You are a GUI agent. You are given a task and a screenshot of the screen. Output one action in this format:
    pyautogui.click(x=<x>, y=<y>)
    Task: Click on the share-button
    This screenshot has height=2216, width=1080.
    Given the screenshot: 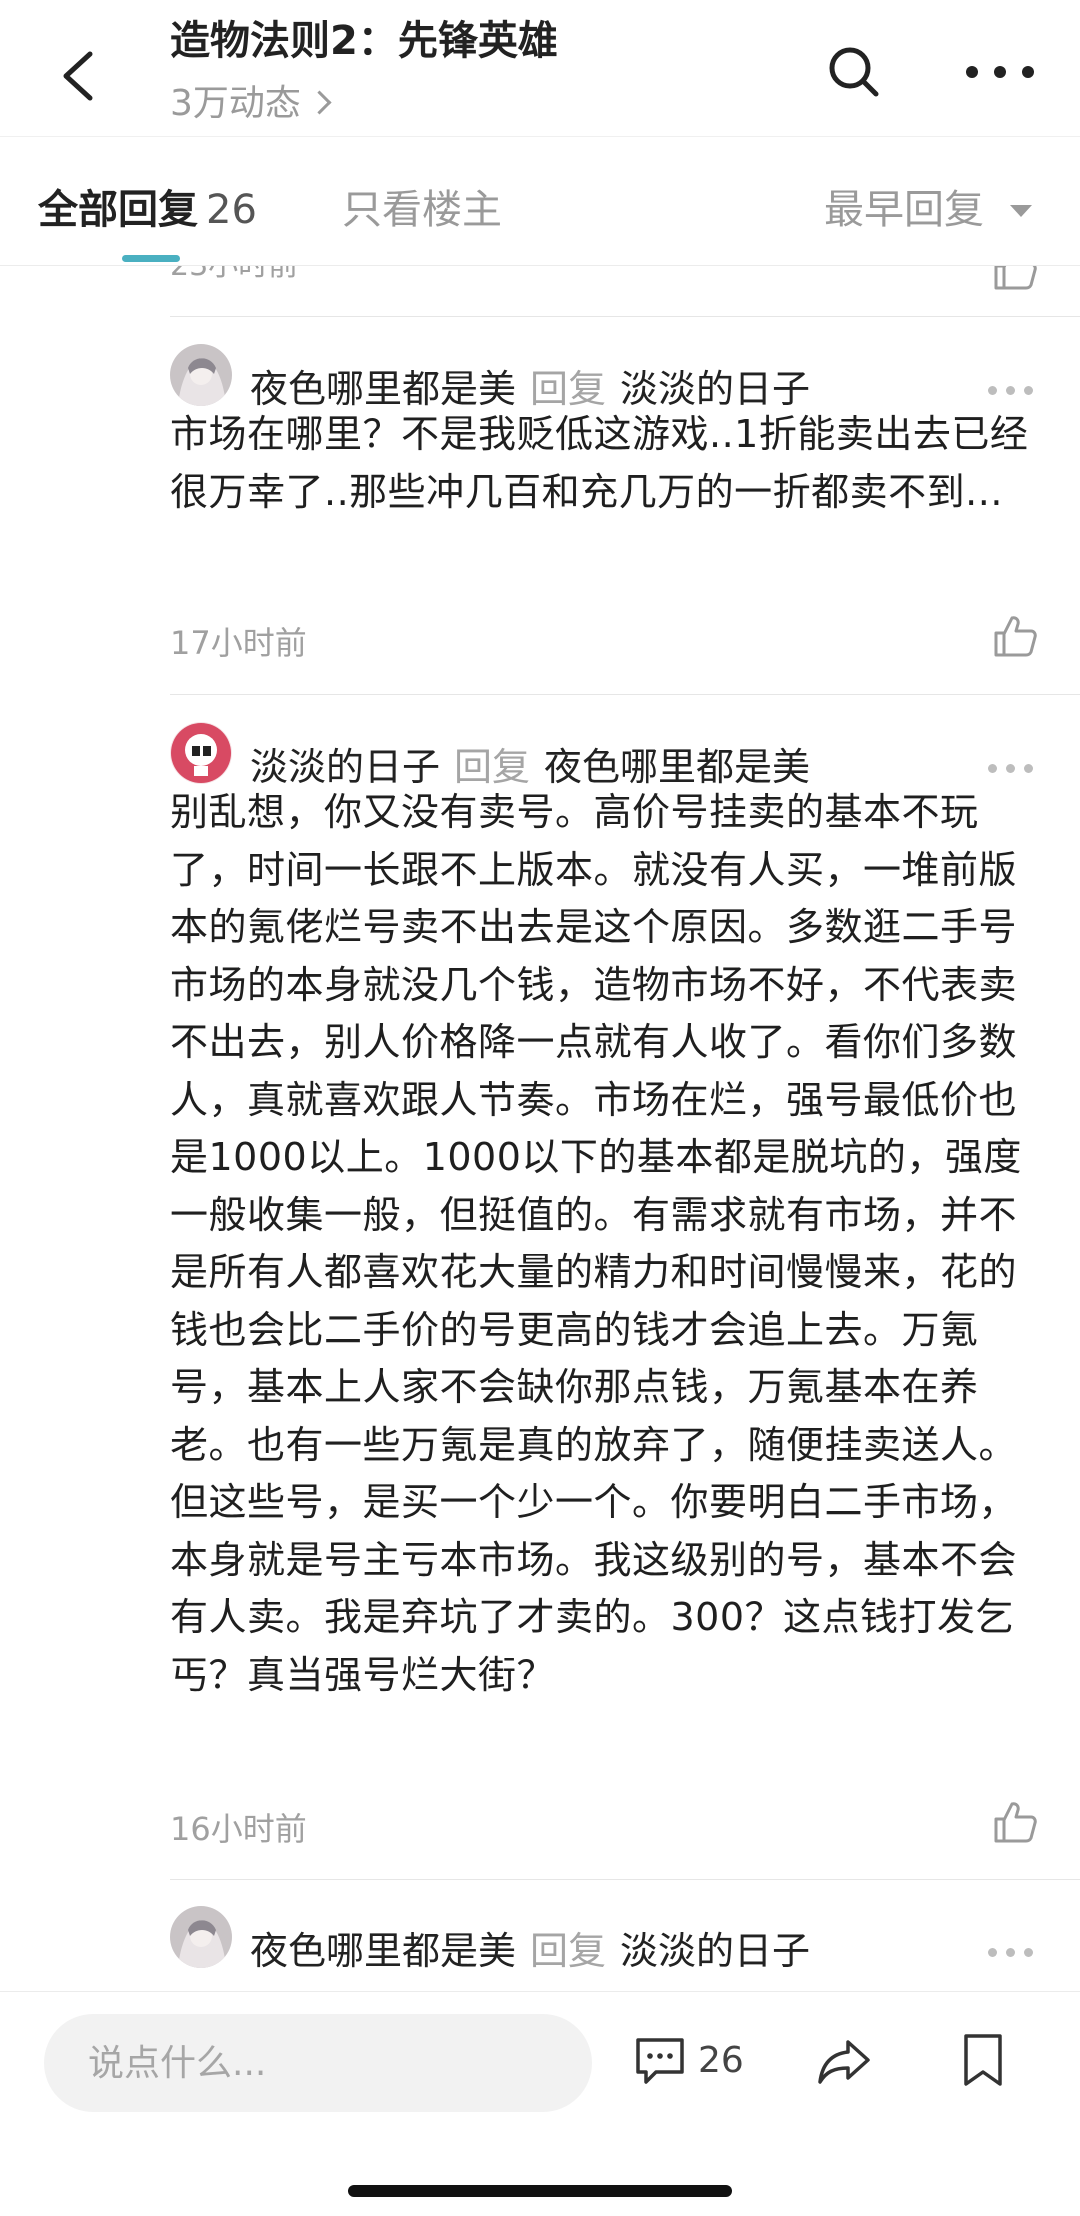 What is the action you would take?
    pyautogui.click(x=844, y=2062)
    